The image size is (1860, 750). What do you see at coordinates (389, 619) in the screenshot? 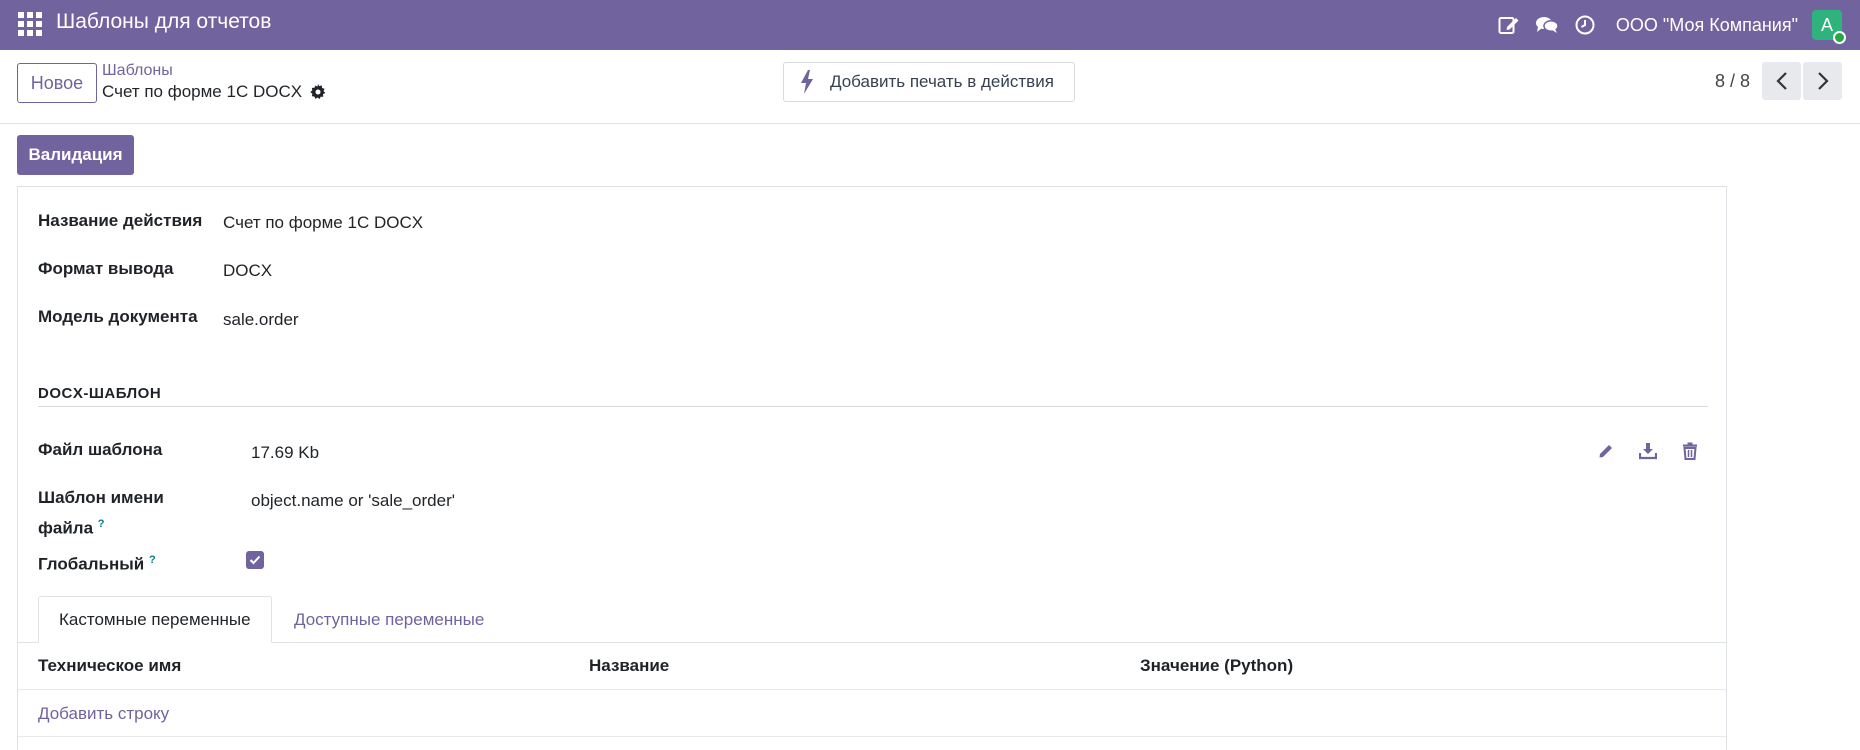
I see `tab-available-variables: Доступные переменные` at bounding box center [389, 619].